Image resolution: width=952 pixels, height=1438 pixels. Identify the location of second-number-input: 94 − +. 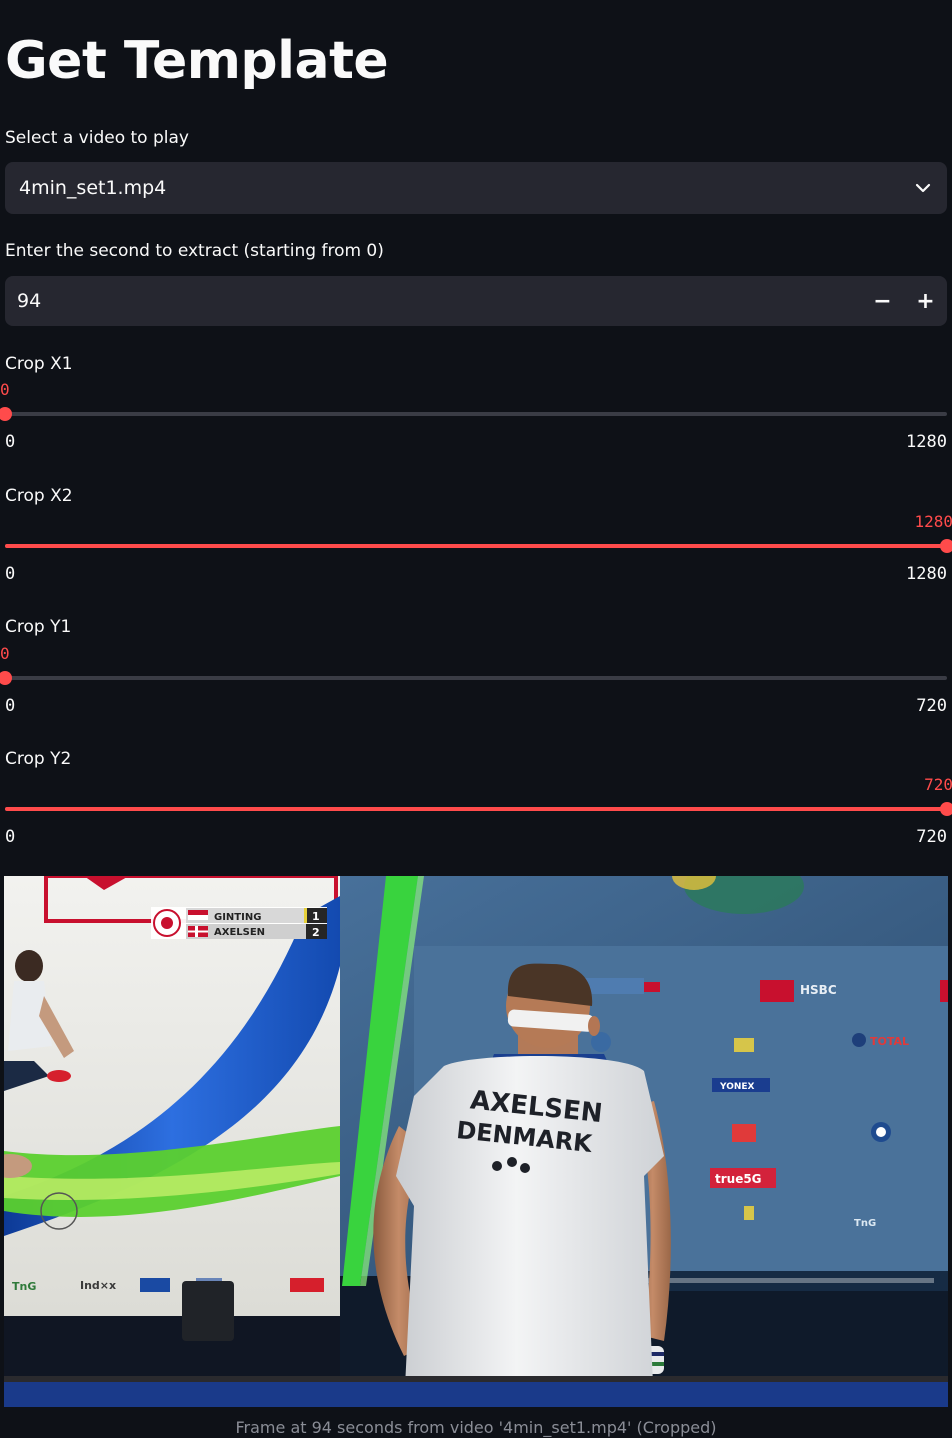
(476, 301).